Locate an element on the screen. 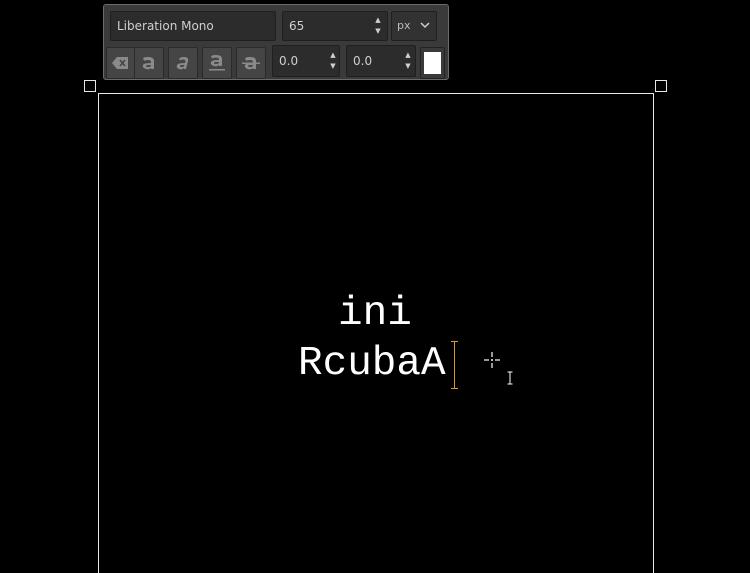 This screenshot has width=750, height=573. unit-select: px is located at coordinates (414, 26).